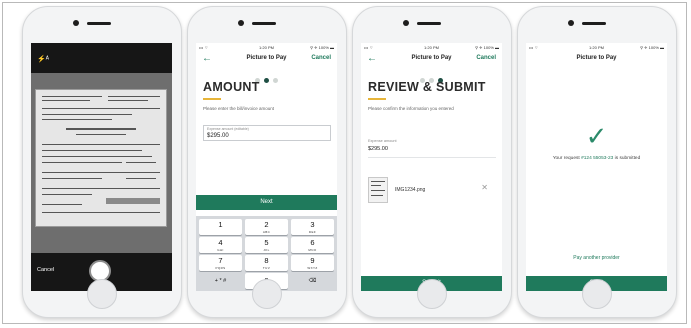  What do you see at coordinates (218, 136) in the screenshot?
I see `amount-field-value: $295.00` at bounding box center [218, 136].